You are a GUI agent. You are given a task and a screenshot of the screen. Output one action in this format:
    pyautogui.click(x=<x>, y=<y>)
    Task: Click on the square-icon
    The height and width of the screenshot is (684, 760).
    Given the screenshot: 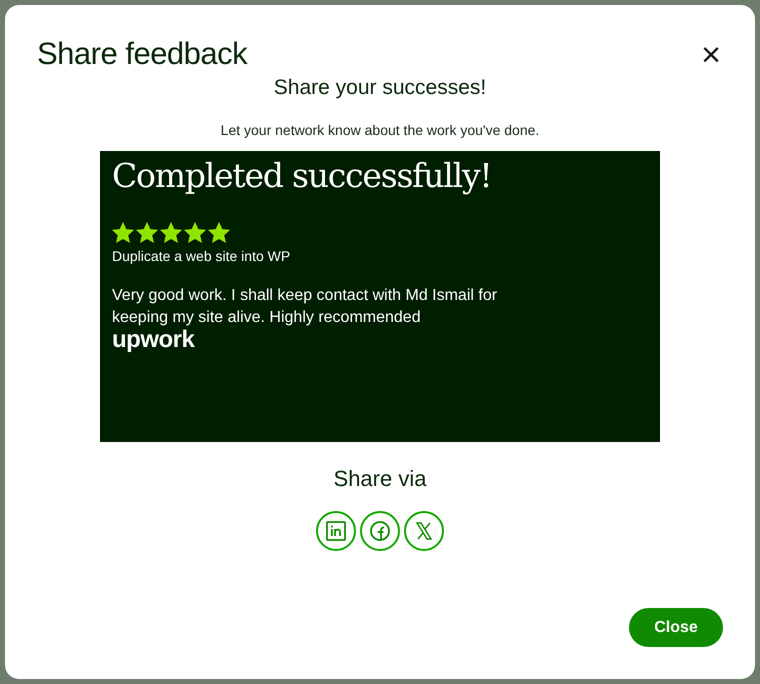 What is the action you would take?
    pyautogui.click(x=336, y=530)
    